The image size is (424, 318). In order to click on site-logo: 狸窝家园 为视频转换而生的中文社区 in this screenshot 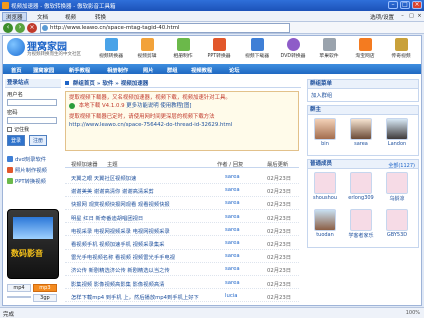, I will do `click(44, 49)`.